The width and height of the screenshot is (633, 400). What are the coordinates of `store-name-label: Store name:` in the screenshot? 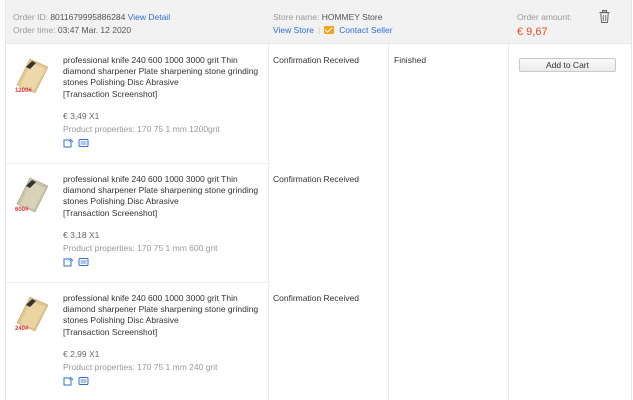 It's located at (296, 17).